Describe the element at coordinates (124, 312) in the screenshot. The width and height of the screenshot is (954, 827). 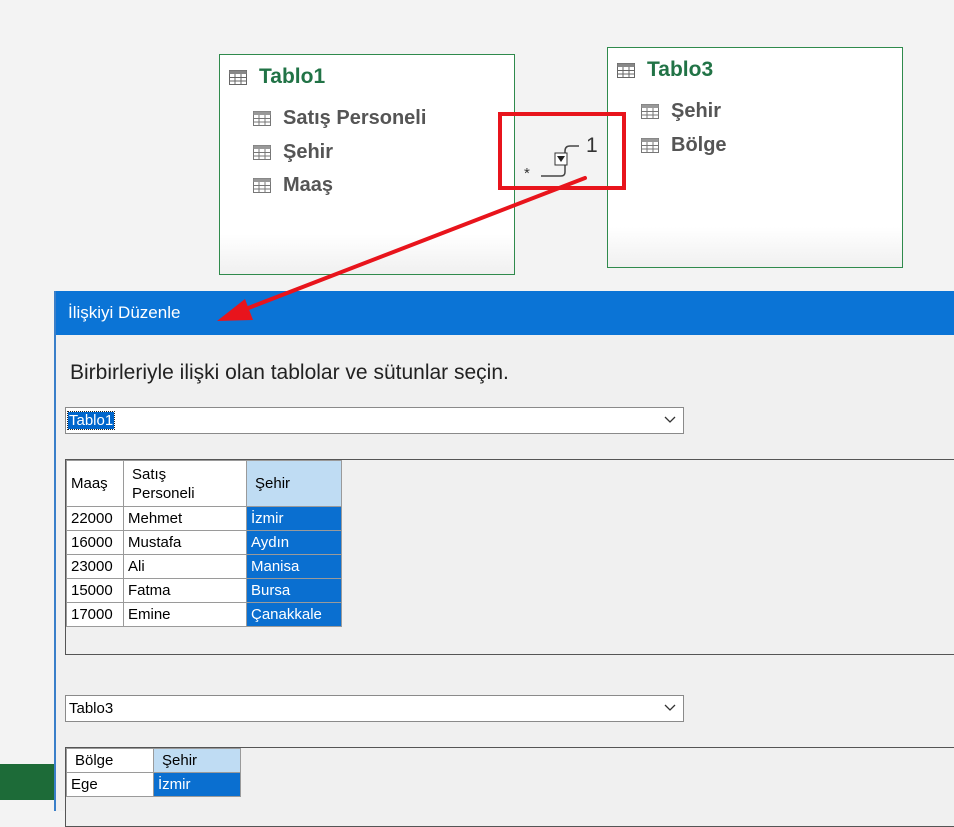
I see `dialog-title: İlişkiyi Düzenle` at that location.